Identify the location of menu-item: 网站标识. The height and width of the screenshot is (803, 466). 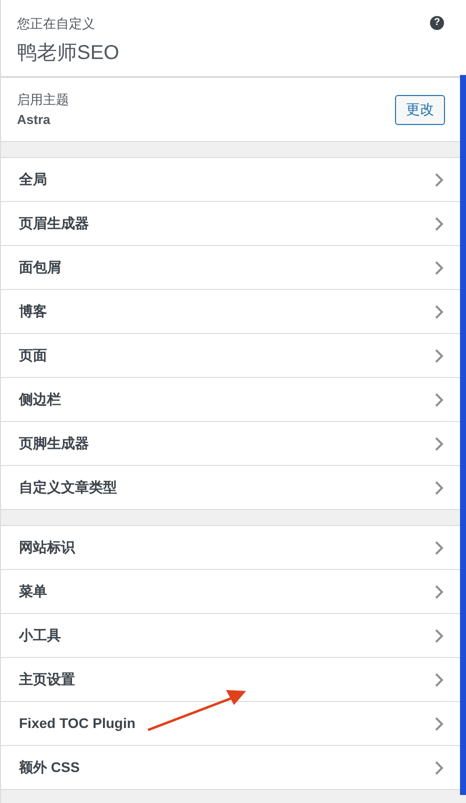
(230, 548).